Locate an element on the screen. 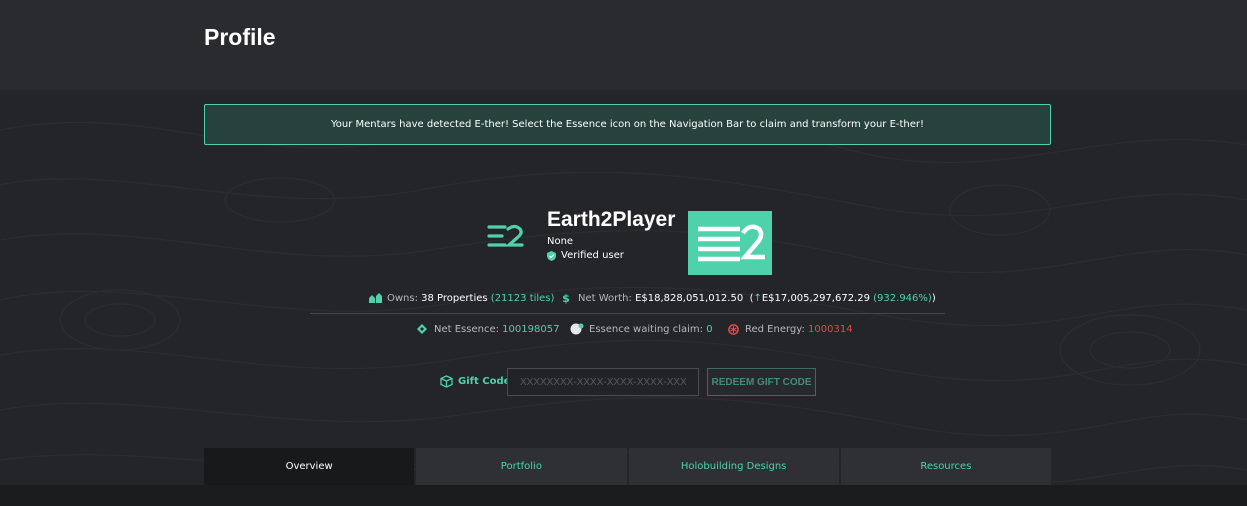 The height and width of the screenshot is (506, 1247). dollar-icon: $ is located at coordinates (566, 298).